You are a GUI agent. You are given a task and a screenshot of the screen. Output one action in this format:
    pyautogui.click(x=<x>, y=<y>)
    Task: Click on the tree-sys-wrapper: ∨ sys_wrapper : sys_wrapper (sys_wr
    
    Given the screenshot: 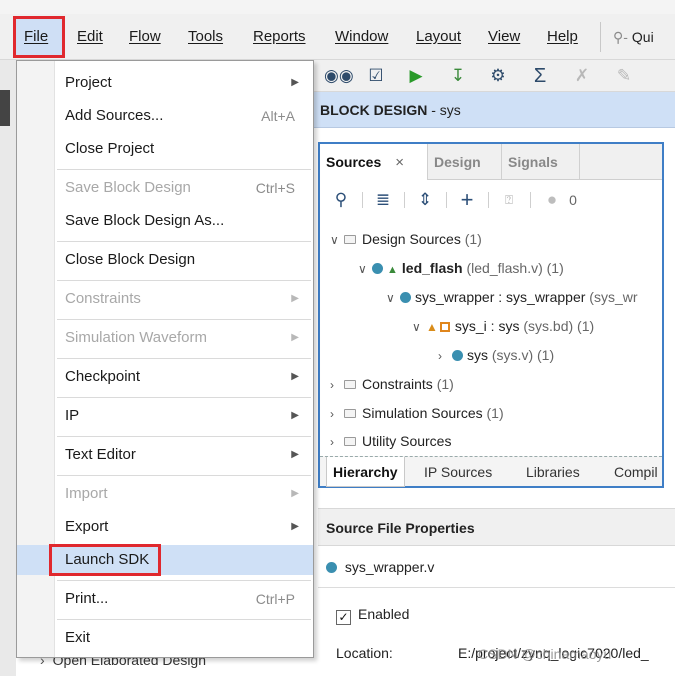 What is the action you would take?
    pyautogui.click(x=512, y=297)
    